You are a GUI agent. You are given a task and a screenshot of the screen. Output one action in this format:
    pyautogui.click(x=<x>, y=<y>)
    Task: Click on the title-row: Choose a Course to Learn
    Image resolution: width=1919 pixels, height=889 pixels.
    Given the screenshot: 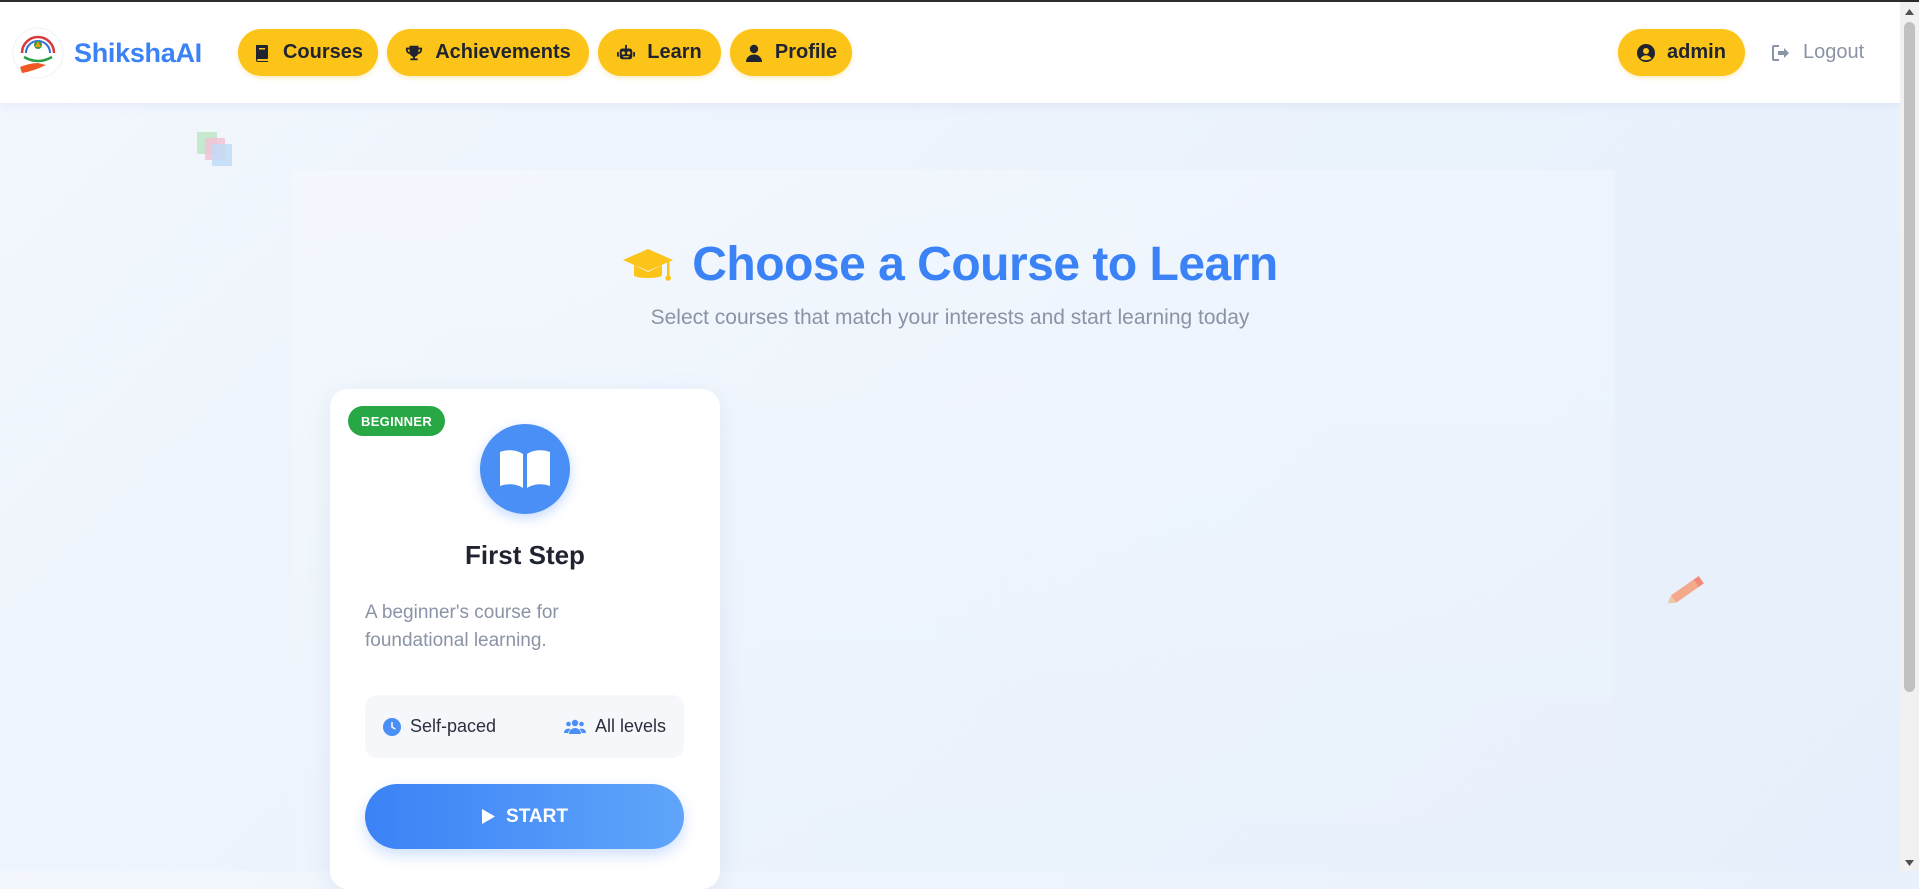 What is the action you would take?
    pyautogui.click(x=950, y=264)
    